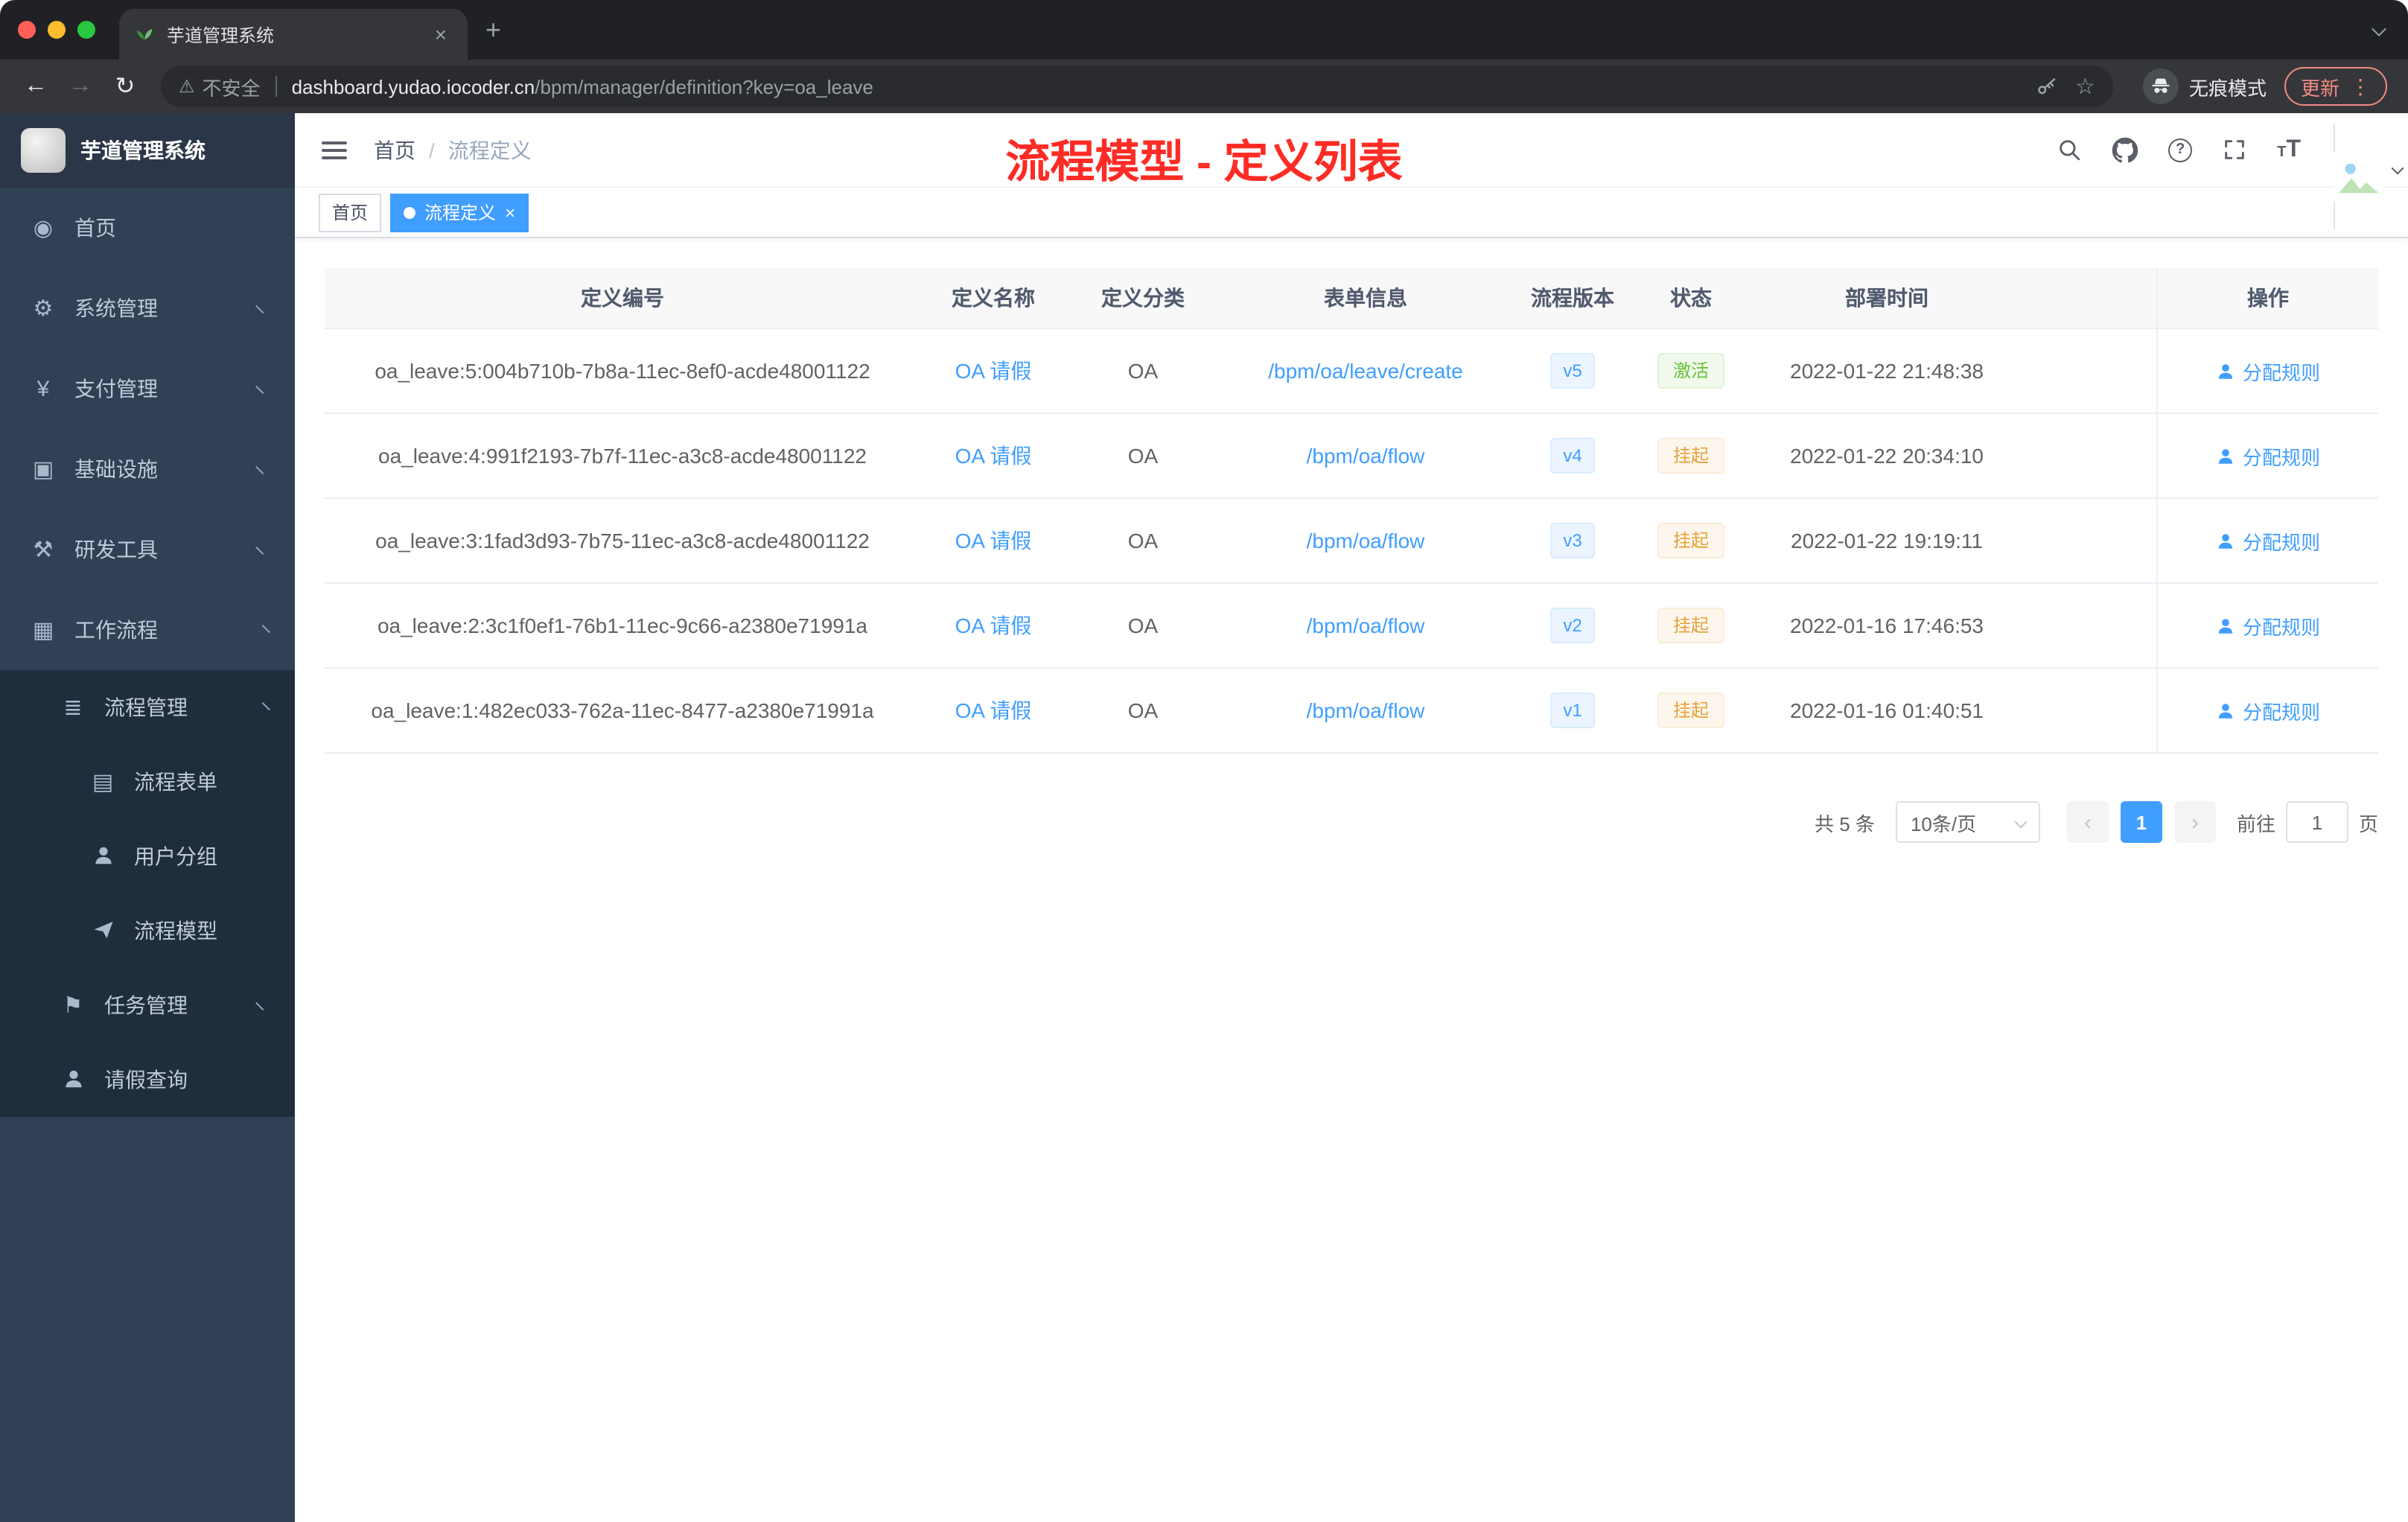  Describe the element at coordinates (116, 469) in the screenshot. I see `sidebar-item-label: 基础设施` at that location.